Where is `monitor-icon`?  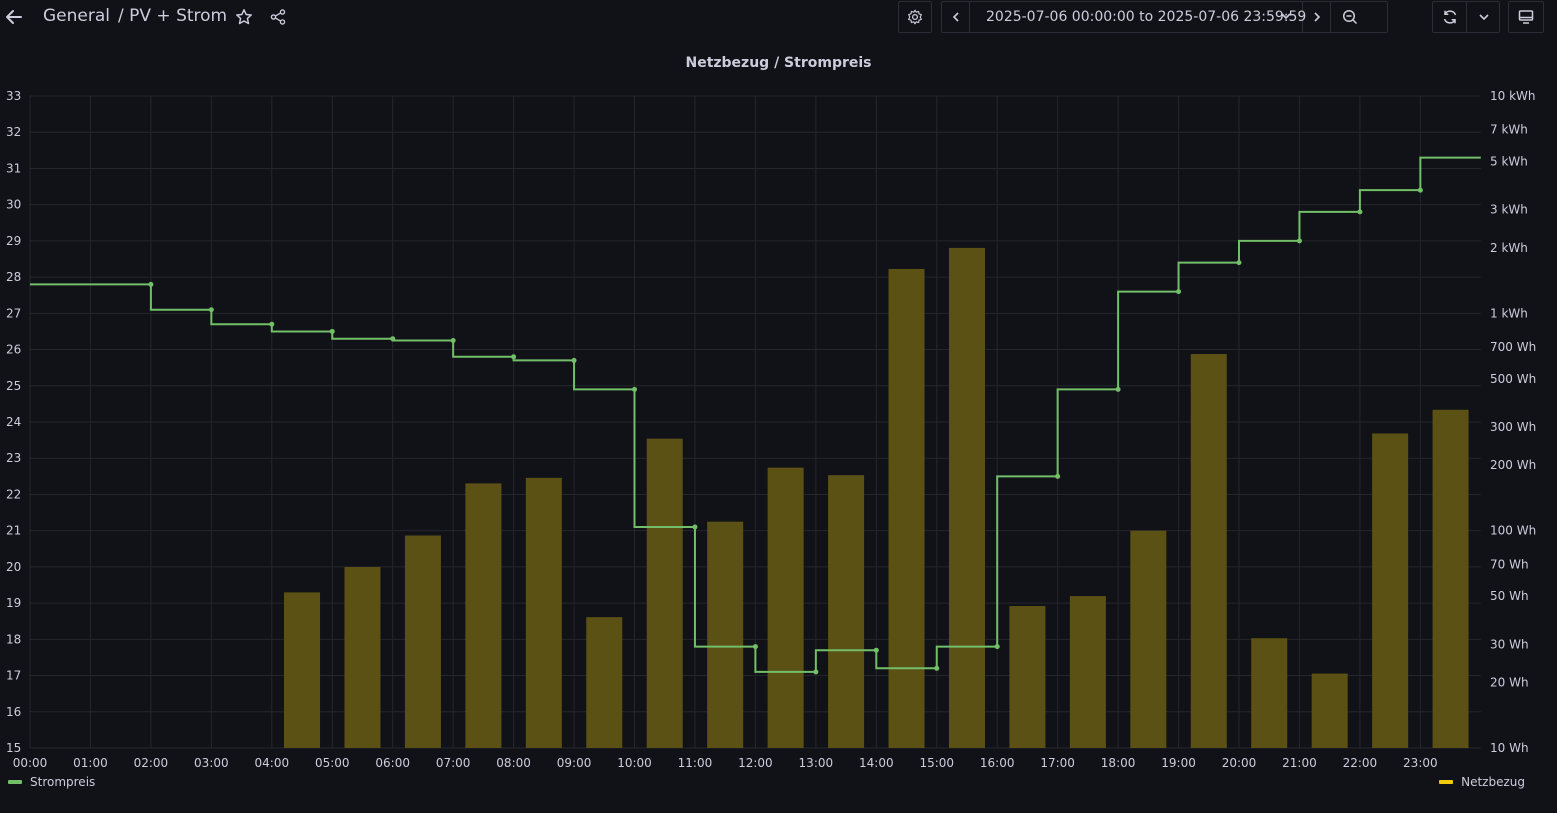
monitor-icon is located at coordinates (1526, 17).